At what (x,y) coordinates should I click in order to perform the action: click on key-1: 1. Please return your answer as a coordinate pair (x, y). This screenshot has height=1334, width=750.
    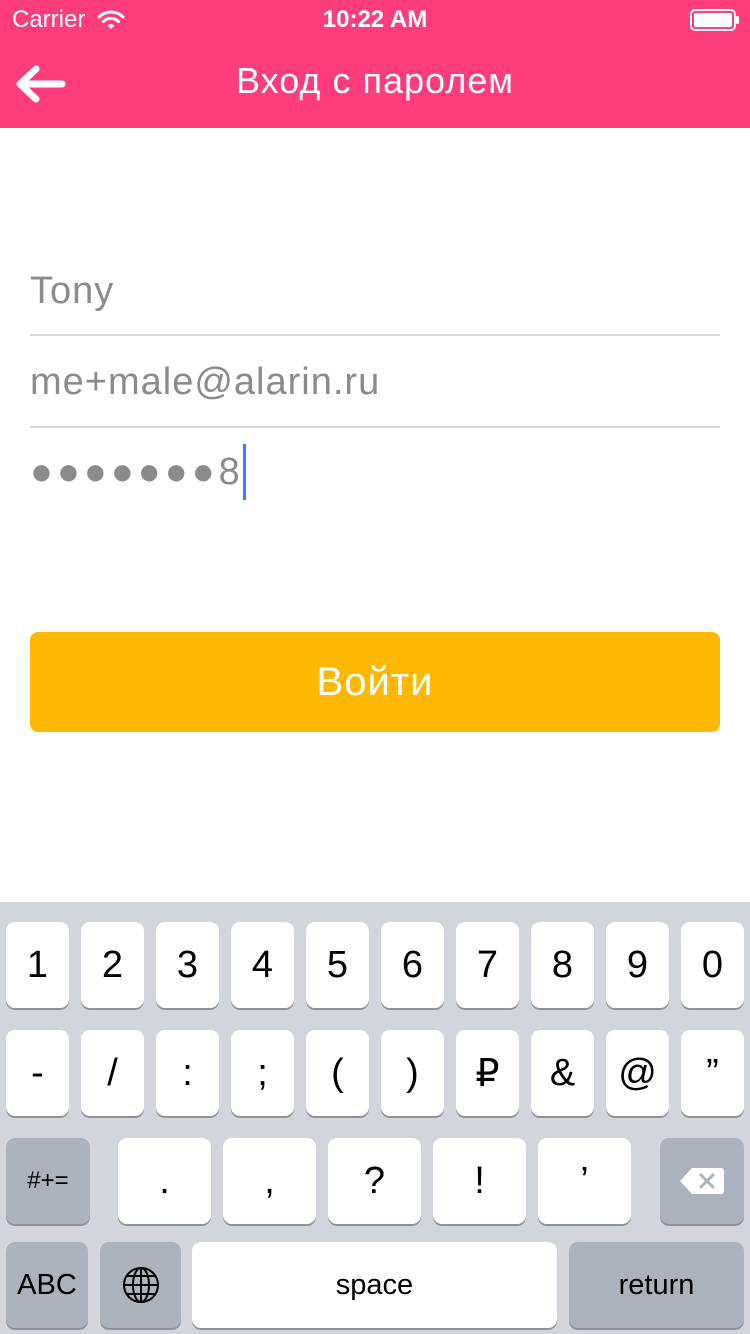
    Looking at the image, I should click on (37, 965).